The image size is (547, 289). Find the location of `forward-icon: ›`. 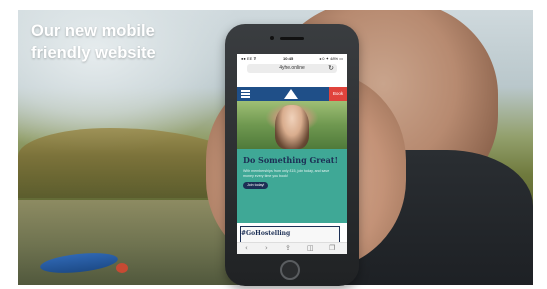

forward-icon: › is located at coordinates (266, 248).